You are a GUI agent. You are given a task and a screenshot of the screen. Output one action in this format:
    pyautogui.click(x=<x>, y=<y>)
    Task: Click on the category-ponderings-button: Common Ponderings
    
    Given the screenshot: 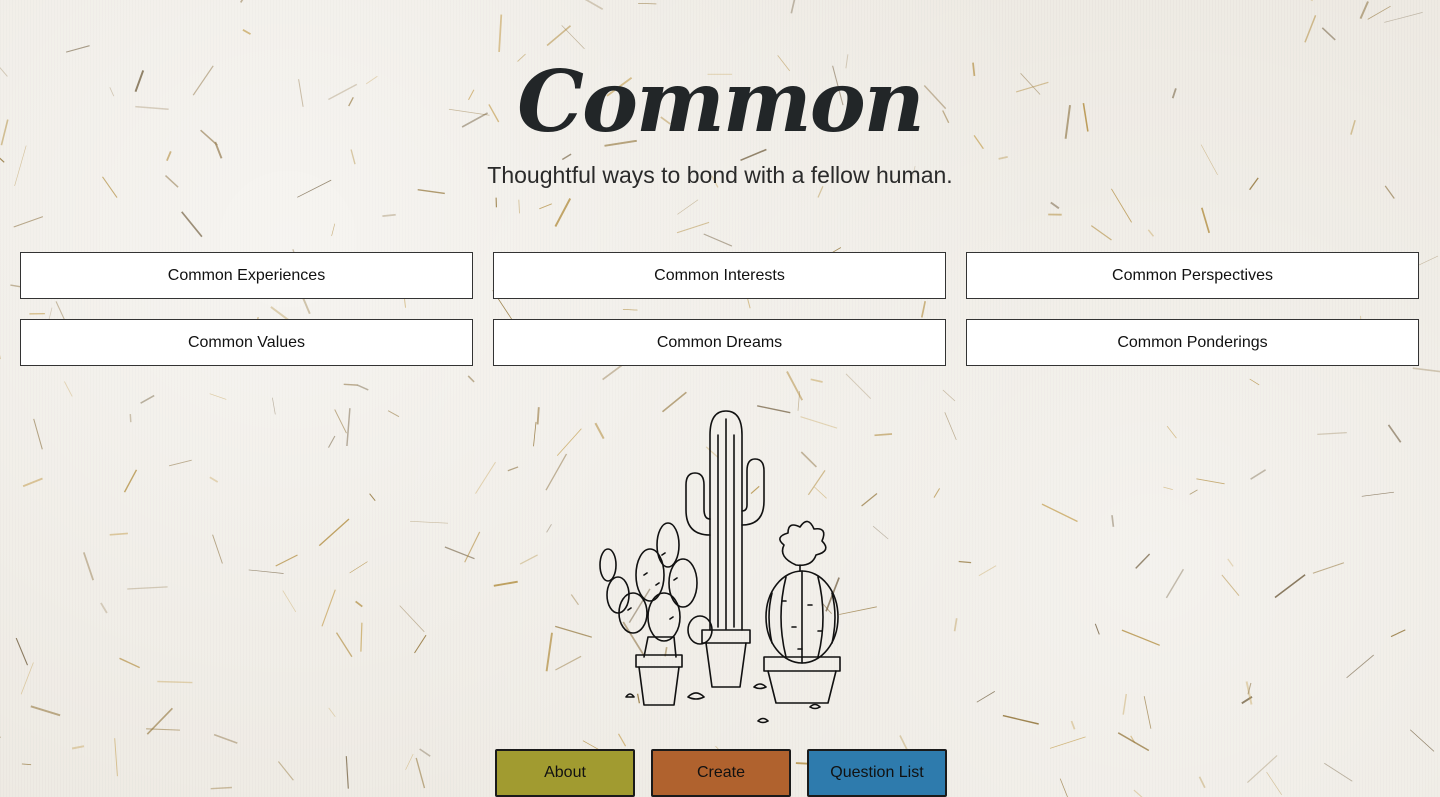 What is the action you would take?
    pyautogui.click(x=1192, y=342)
    